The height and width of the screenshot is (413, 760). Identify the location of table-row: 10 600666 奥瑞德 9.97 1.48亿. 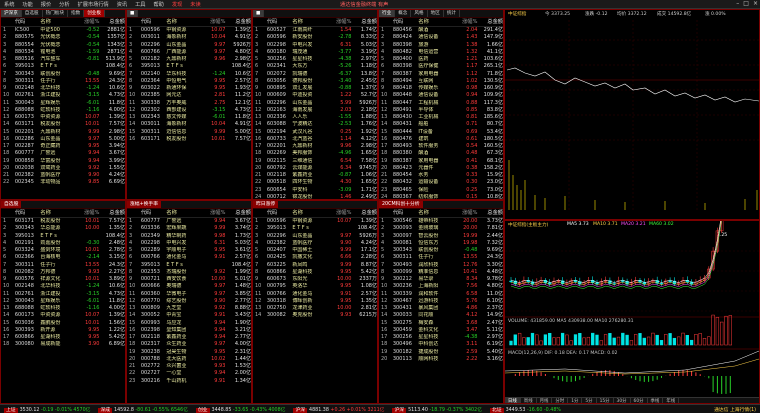
(189, 286).